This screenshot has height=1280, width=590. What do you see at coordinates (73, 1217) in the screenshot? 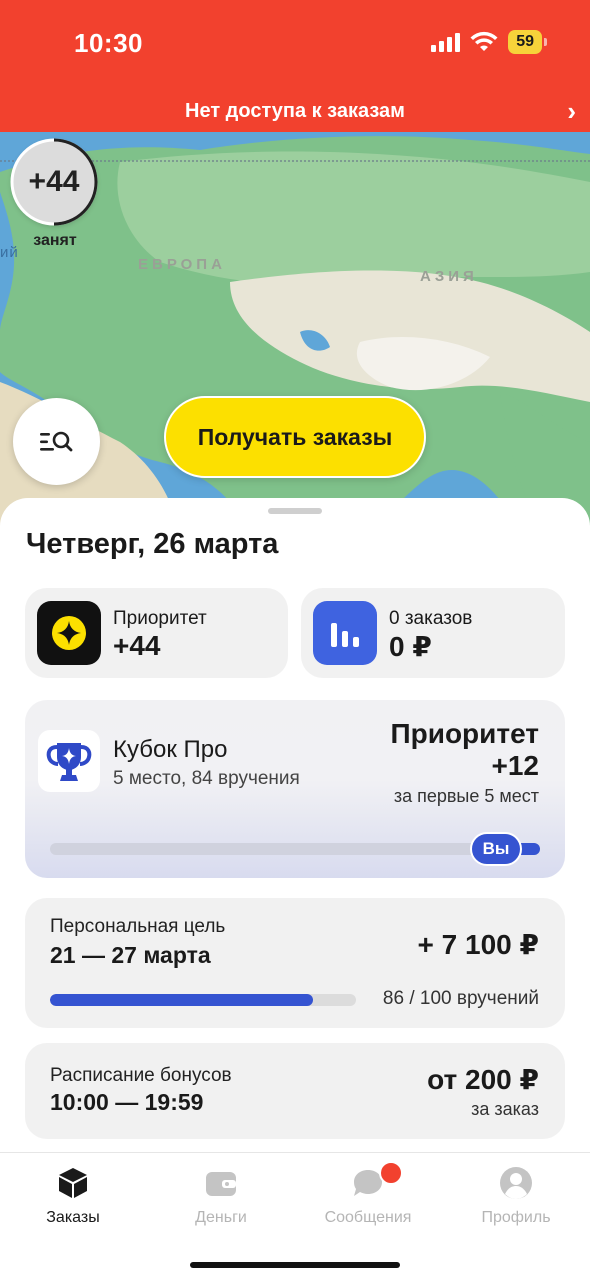
I see `tab-orders-label: Заказы` at bounding box center [73, 1217].